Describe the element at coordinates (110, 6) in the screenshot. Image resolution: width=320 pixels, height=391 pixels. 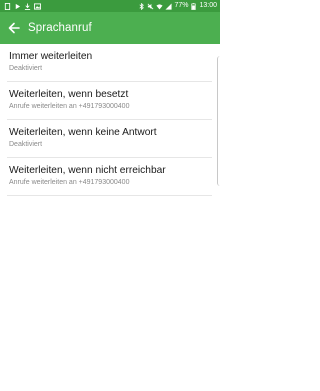
I see `status-bar: 77% 13:00` at that location.